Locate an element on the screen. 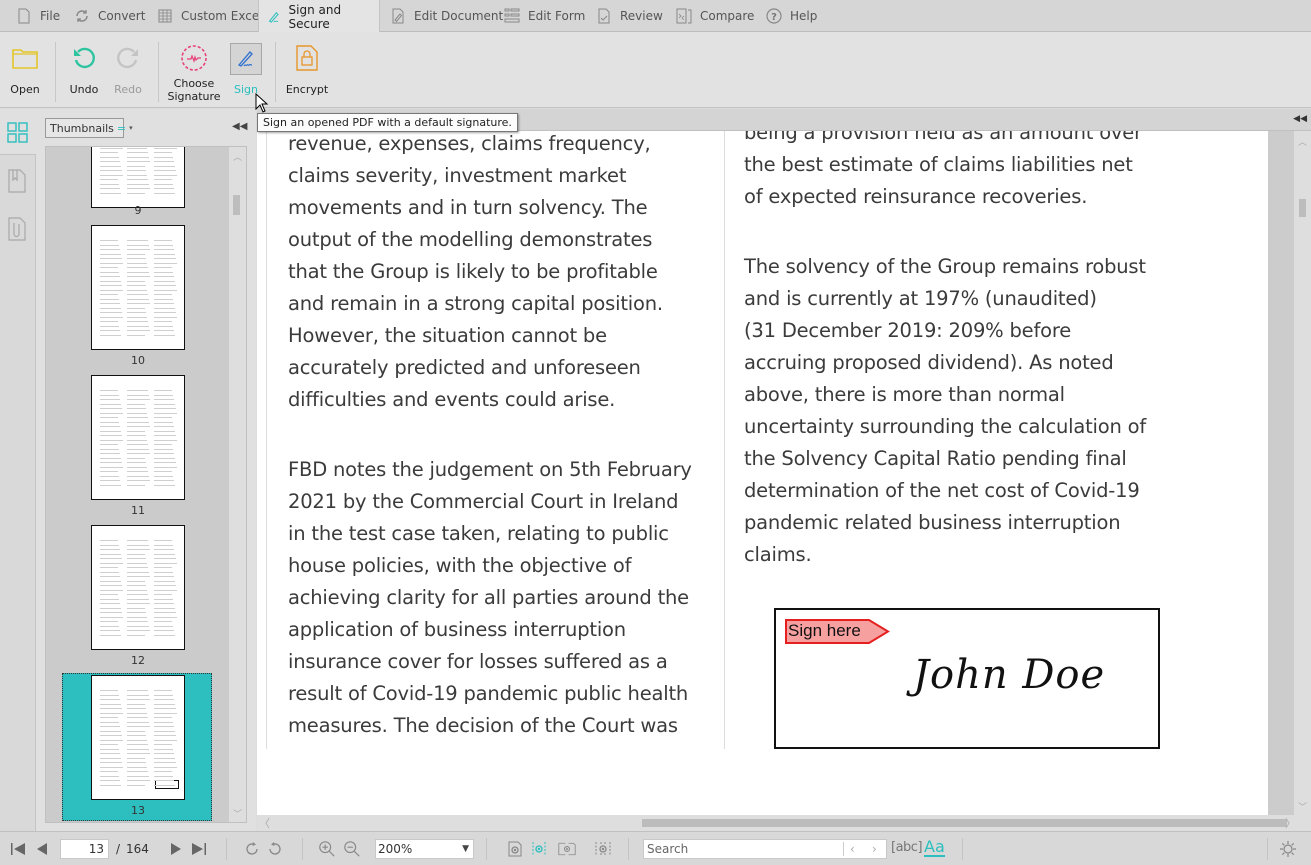  zoom-out-icon is located at coordinates (352, 849).